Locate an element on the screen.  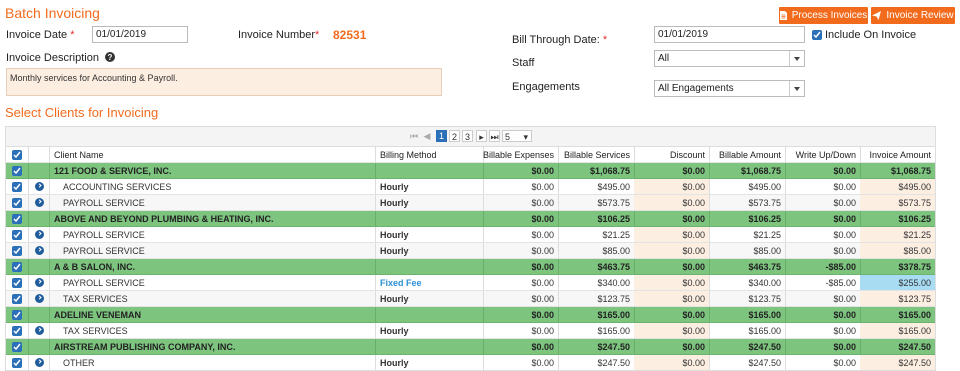
page-3-button: 3 is located at coordinates (467, 136).